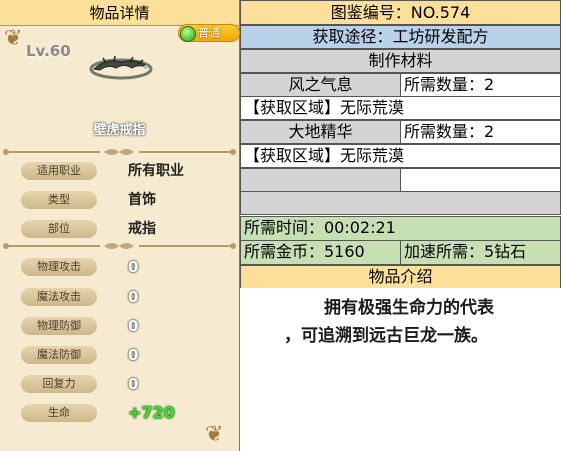 The height and width of the screenshot is (451, 561). What do you see at coordinates (142, 200) in the screenshot?
I see `info-value-type: 首饰` at bounding box center [142, 200].